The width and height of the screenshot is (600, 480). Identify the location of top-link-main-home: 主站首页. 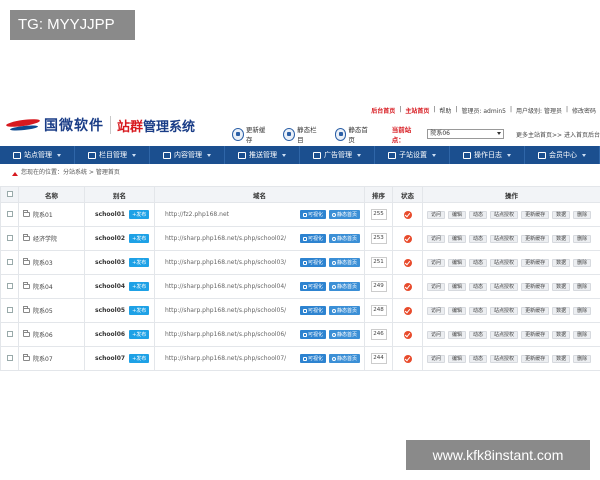
(417, 110).